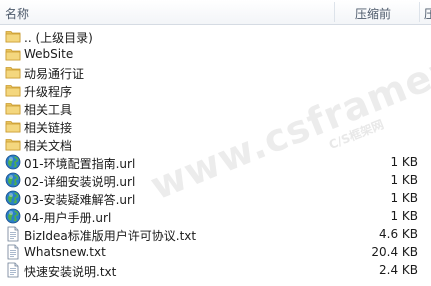 The height and width of the screenshot is (286, 431). Describe the element at coordinates (80, 164) in the screenshot. I see `file-name: 01-环境配置指南.url` at that location.